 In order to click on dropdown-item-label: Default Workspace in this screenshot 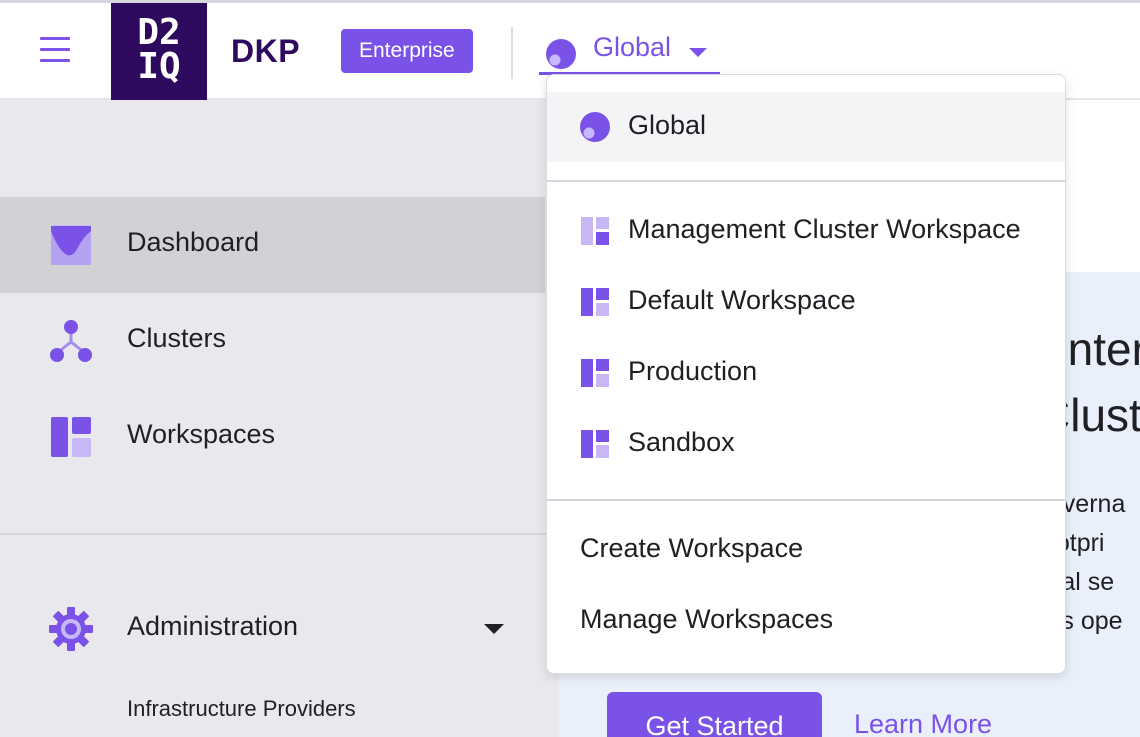, I will do `click(742, 300)`.